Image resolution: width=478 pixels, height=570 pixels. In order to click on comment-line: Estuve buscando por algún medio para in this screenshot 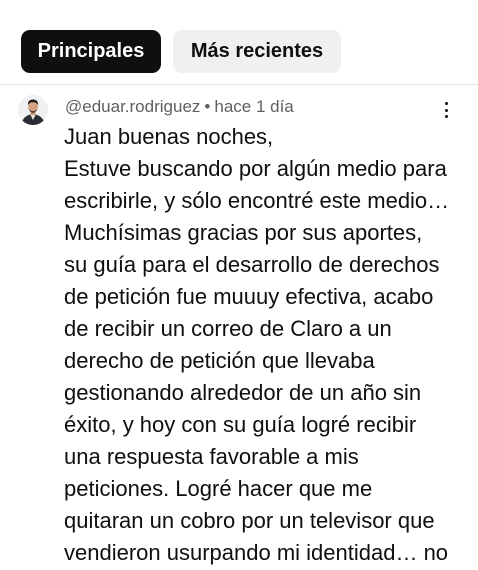, I will do `click(255, 168)`.